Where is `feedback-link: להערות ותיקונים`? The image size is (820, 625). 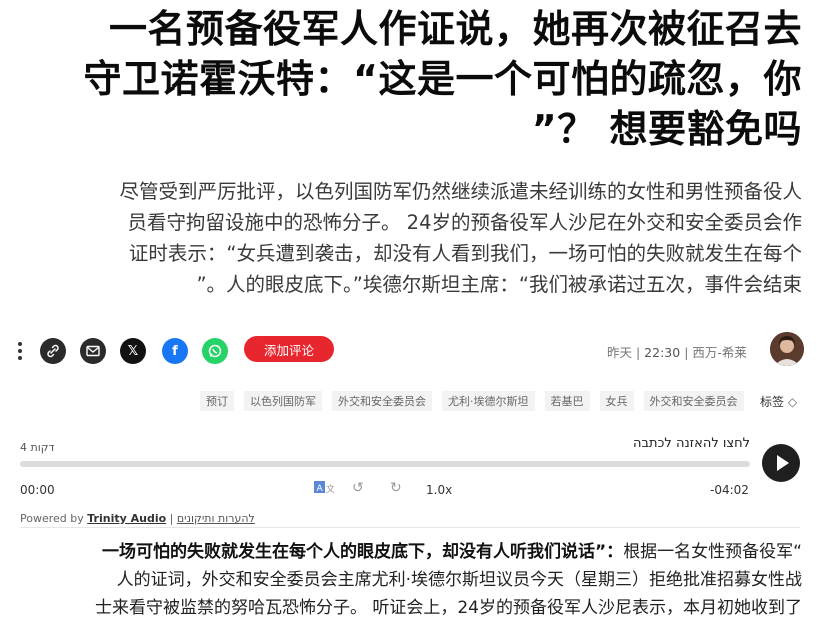
feedback-link: להערות ותיקונים is located at coordinates (216, 518).